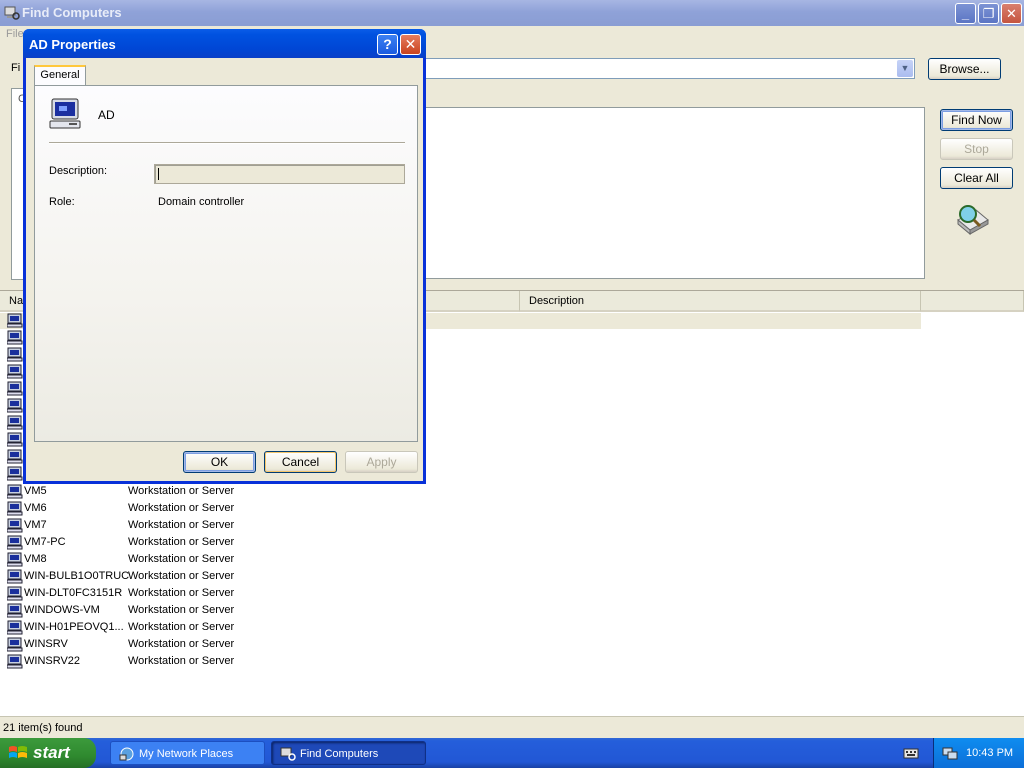  What do you see at coordinates (972, 301) in the screenshot?
I see `column-header-filler` at bounding box center [972, 301].